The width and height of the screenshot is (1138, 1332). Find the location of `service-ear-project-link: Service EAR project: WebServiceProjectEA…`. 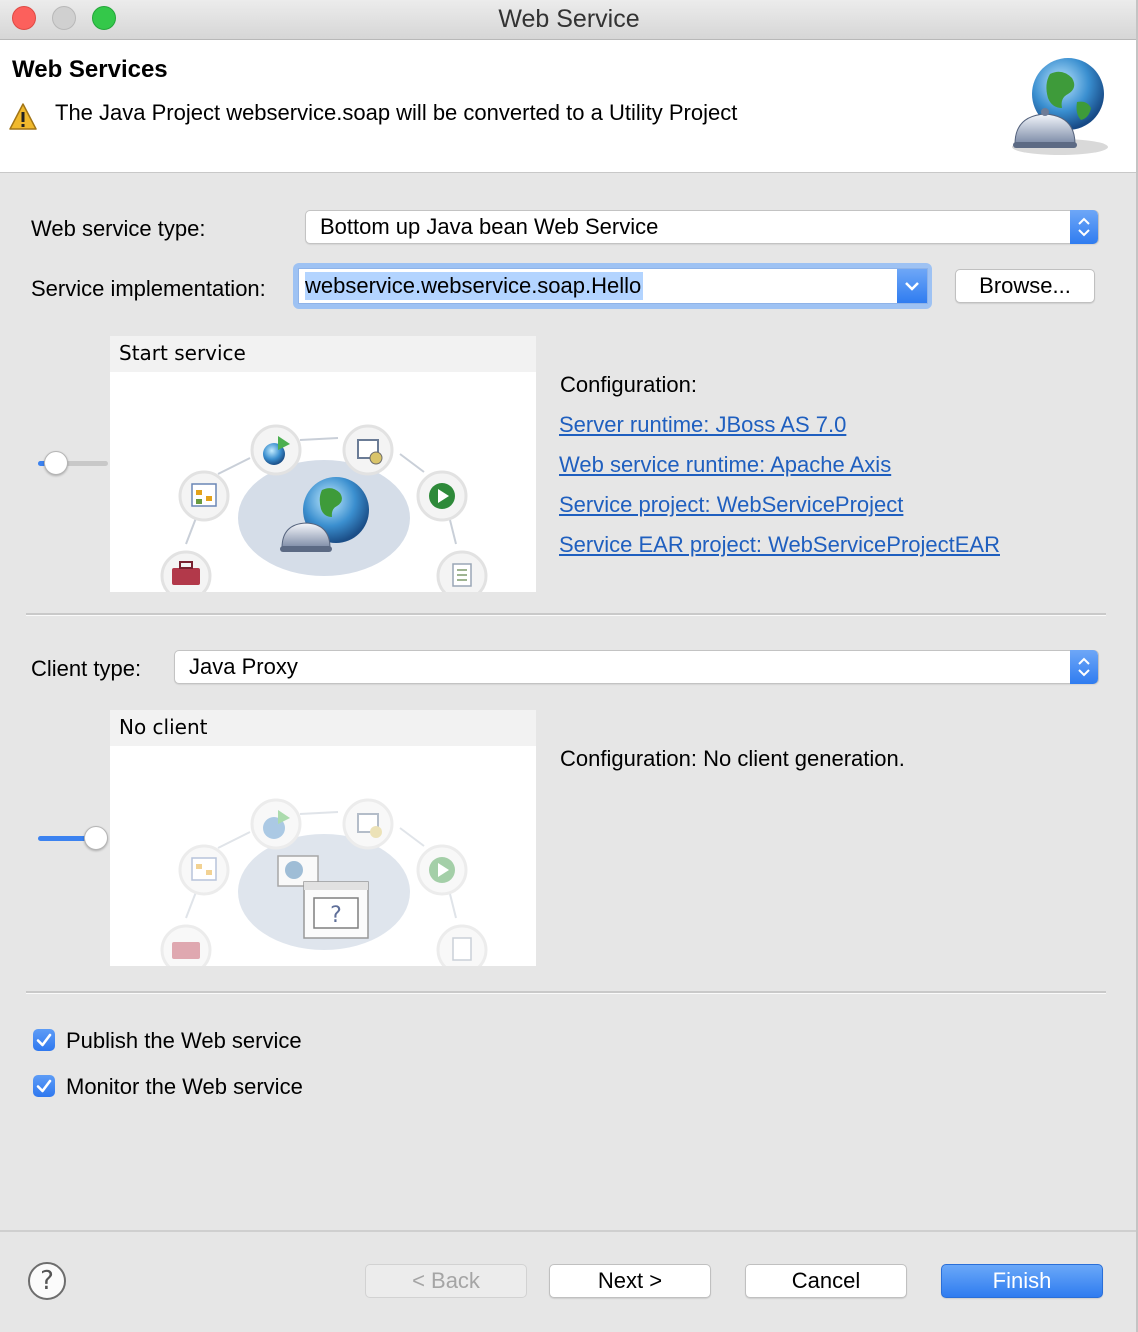

service-ear-project-link: Service EAR project: WebServiceProjectEA… is located at coordinates (779, 545).